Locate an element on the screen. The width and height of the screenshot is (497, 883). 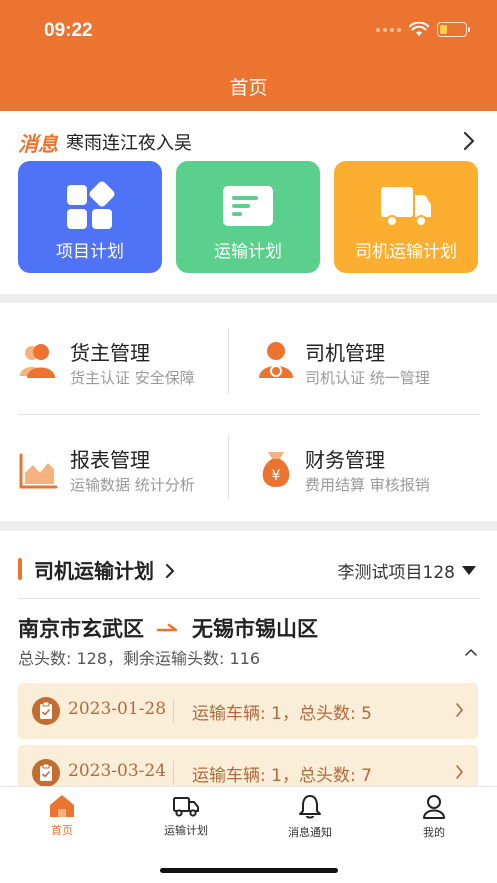
home-icon is located at coordinates (62, 806).